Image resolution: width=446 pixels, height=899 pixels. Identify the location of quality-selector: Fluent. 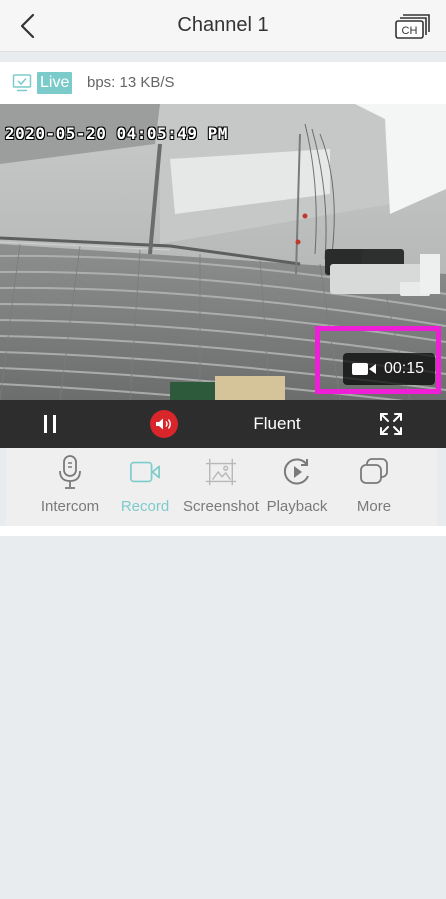
(277, 424).